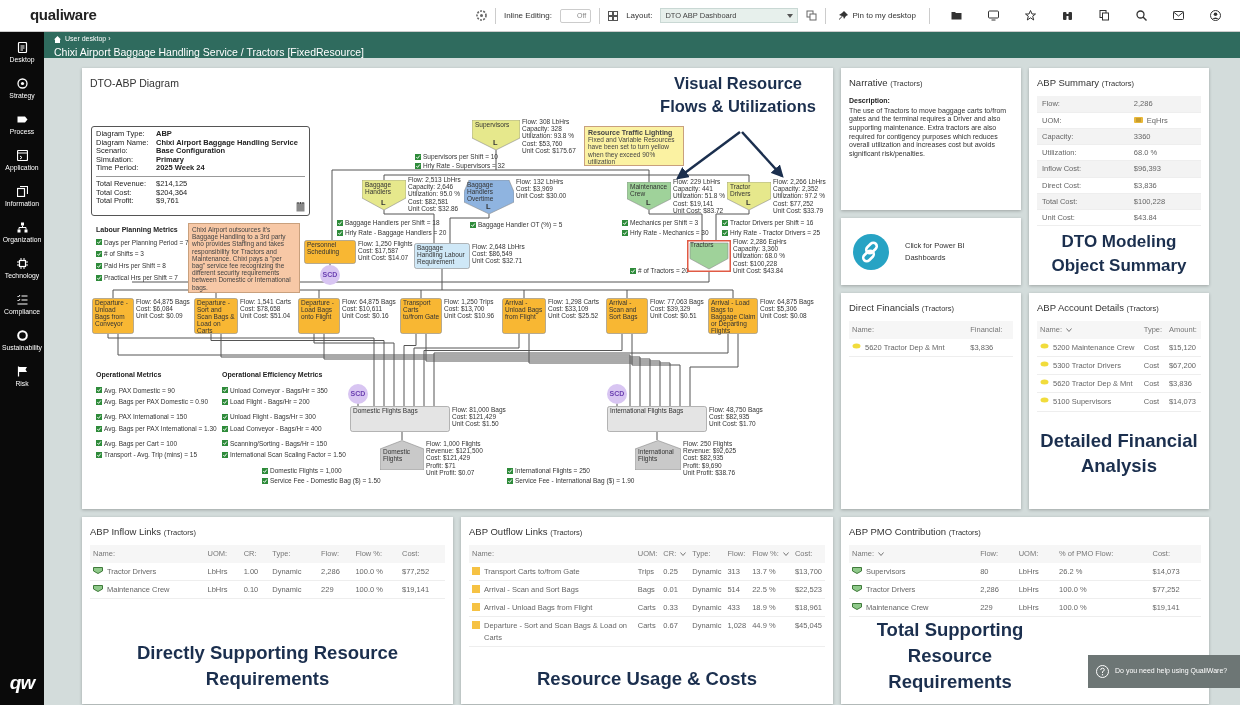  I want to click on notepad-icon, so click(300, 206).